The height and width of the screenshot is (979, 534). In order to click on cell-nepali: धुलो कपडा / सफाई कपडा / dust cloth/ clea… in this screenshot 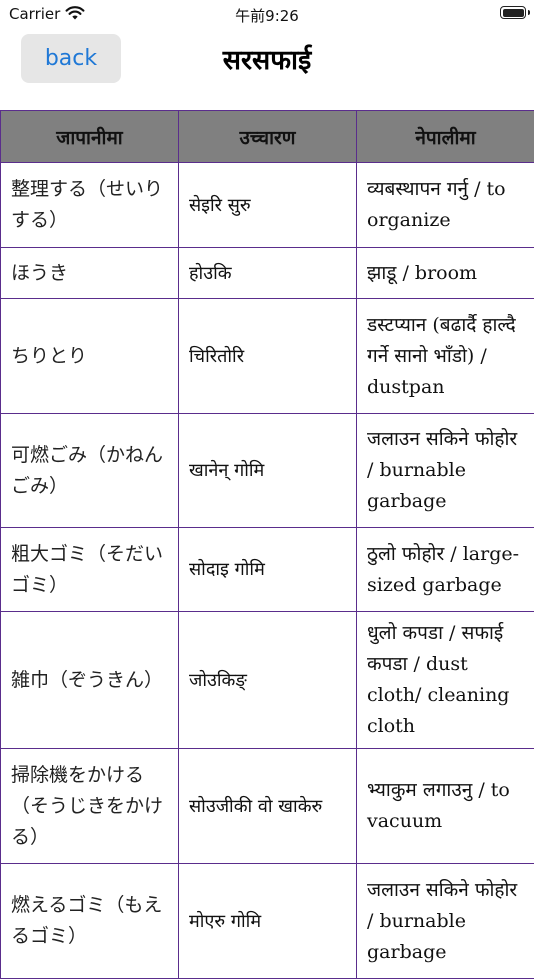, I will do `click(445, 680)`.